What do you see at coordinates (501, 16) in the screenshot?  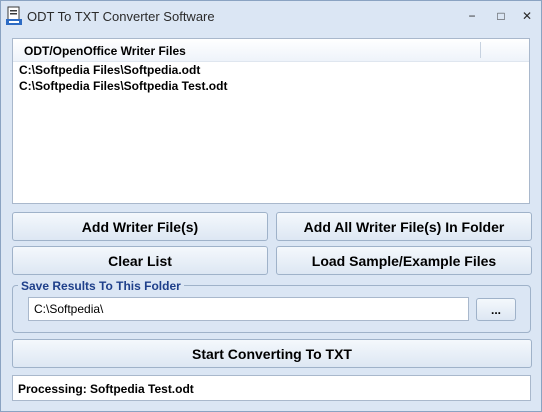 I see `maximize-button: □` at bounding box center [501, 16].